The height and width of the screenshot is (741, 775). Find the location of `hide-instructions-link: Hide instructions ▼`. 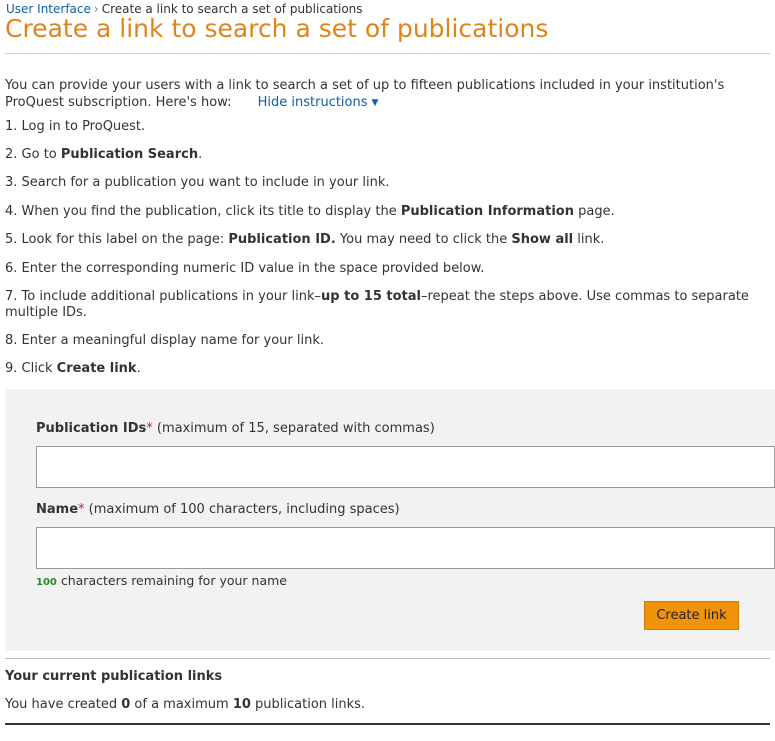

hide-instructions-link: Hide instructions ▼ is located at coordinates (318, 102).